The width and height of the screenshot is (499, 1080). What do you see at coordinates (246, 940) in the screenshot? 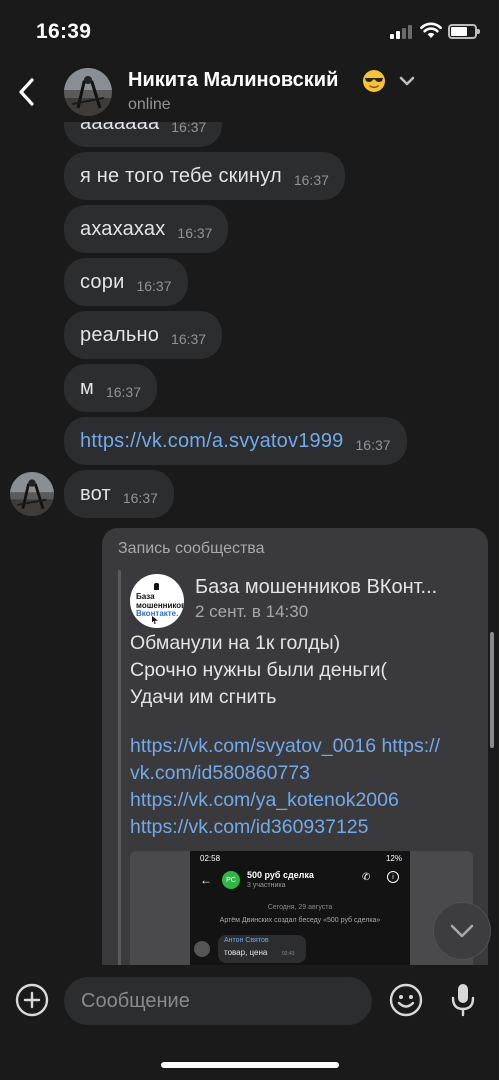
I see `shot-sender: Антон Святов` at bounding box center [246, 940].